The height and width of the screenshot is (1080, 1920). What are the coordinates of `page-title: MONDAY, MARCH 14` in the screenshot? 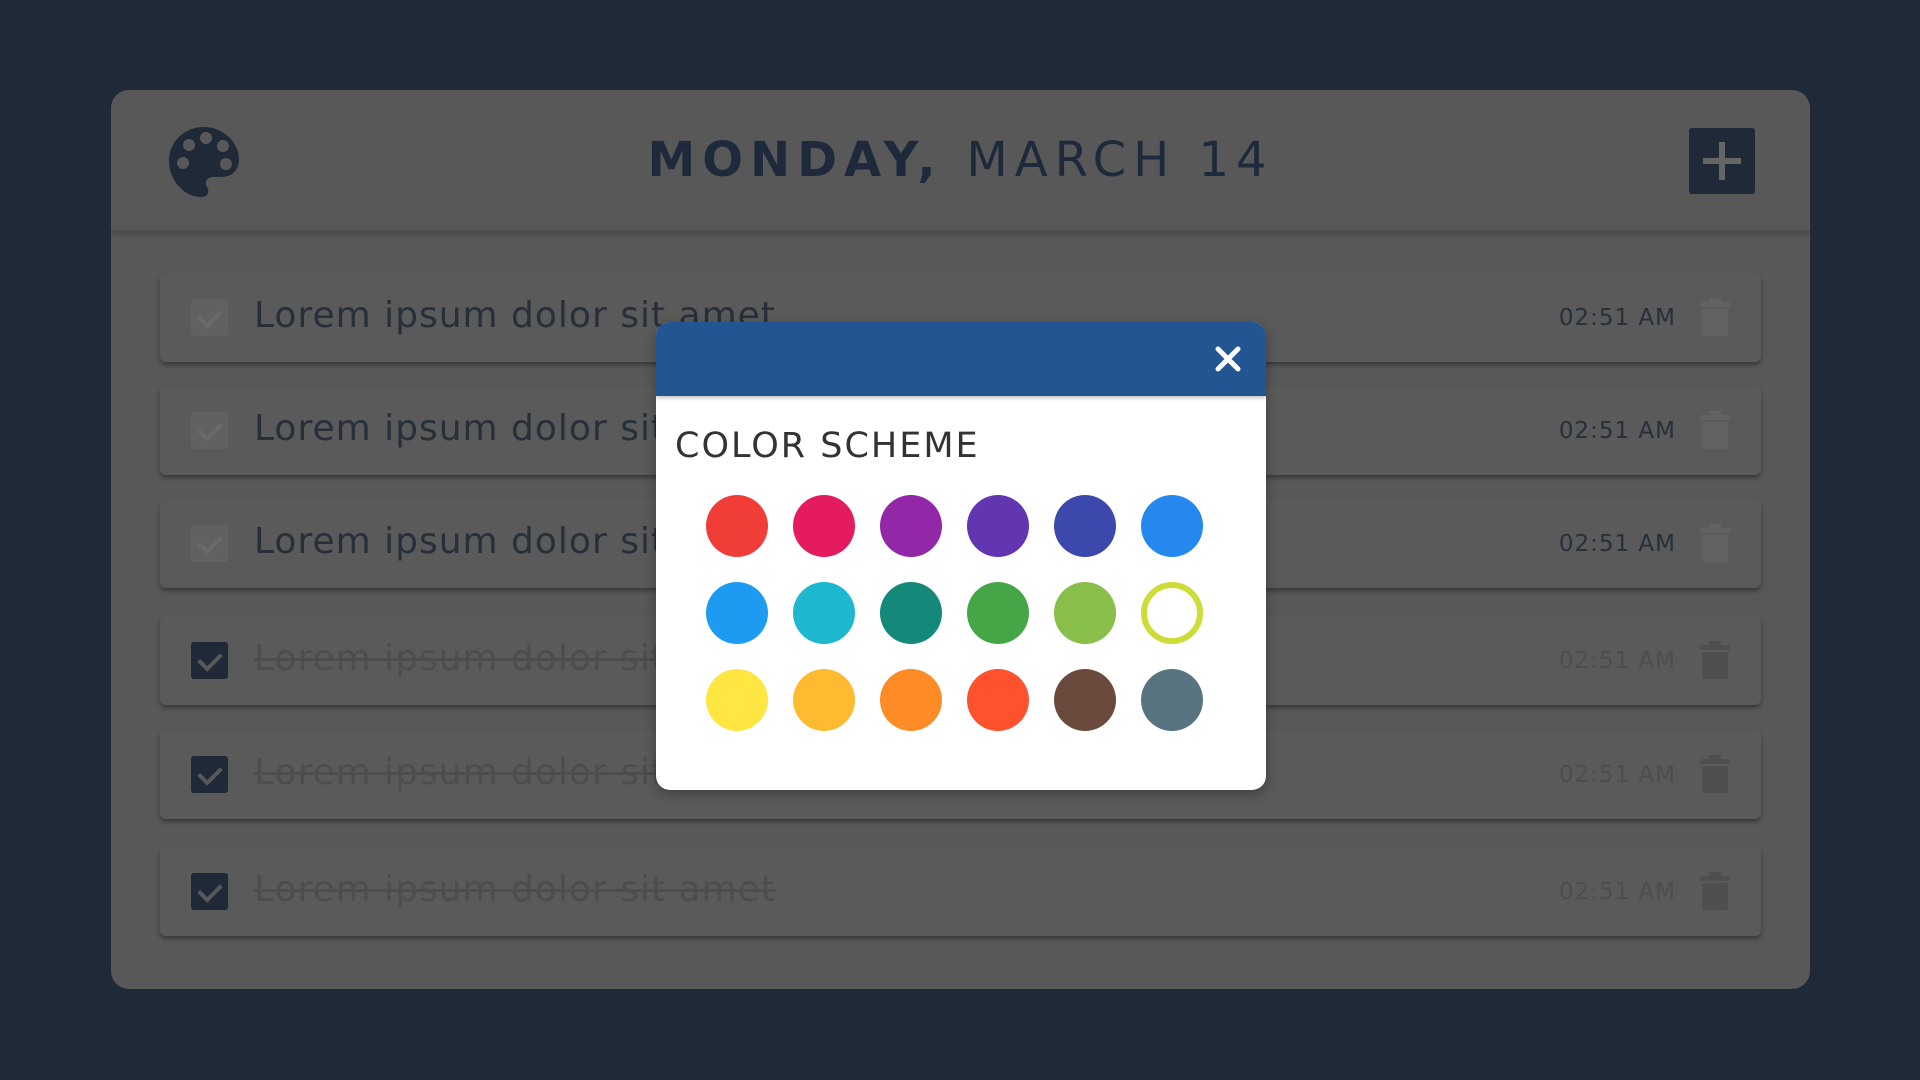 It's located at (960, 160).